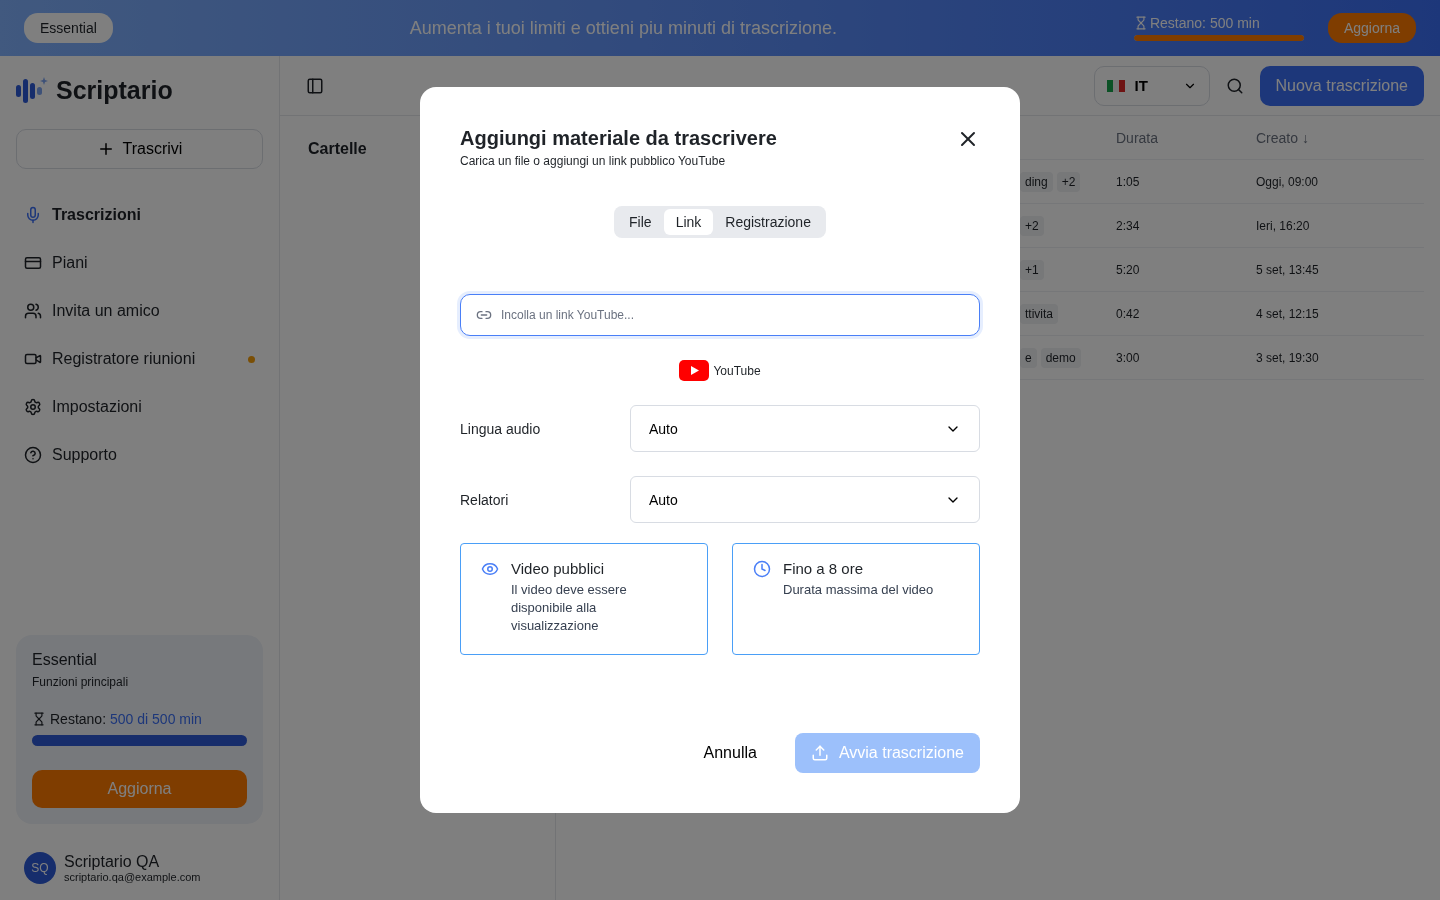 The width and height of the screenshot is (1440, 900). I want to click on duration-cell-text: 3:00, so click(1128, 357).